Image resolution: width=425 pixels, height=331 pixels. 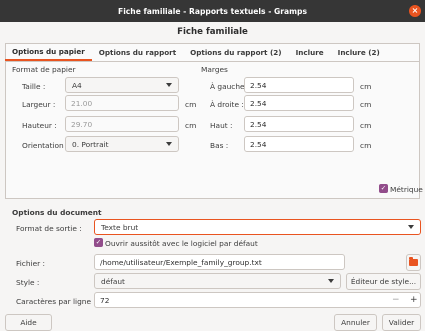 What do you see at coordinates (137, 52) in the screenshot?
I see `tab-report-options: Options du rapport` at bounding box center [137, 52].